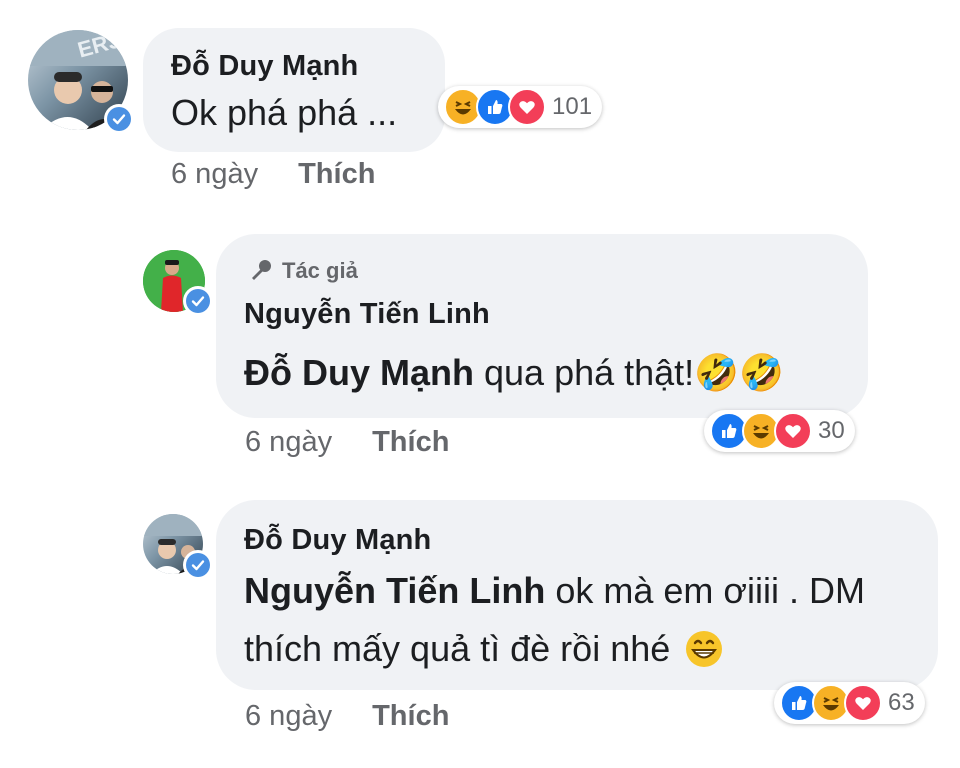 The width and height of the screenshot is (960, 768). Describe the element at coordinates (572, 106) in the screenshot. I see `reaction-count: 101` at that location.